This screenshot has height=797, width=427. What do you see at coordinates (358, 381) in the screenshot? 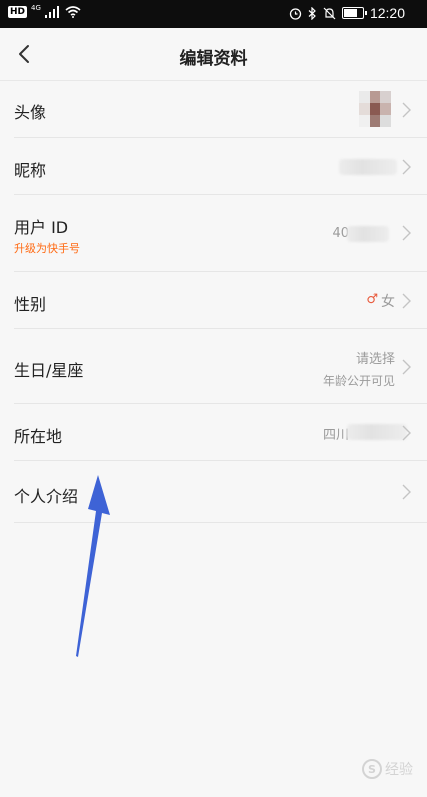
I see `birthday-visibility-hint: 年龄公开可见` at bounding box center [358, 381].